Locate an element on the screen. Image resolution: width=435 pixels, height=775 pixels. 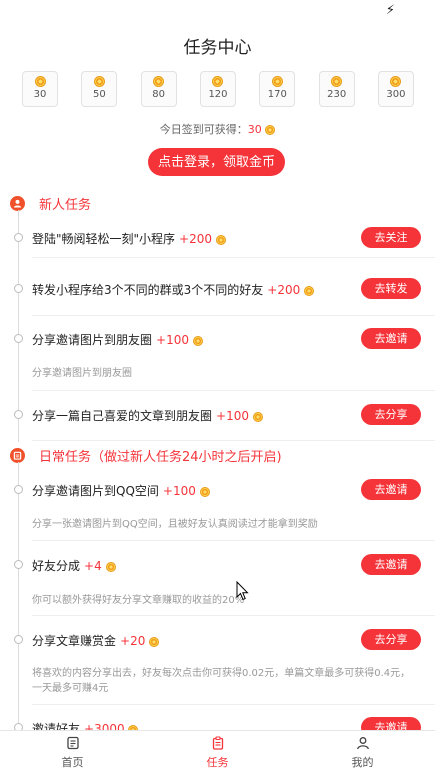
signin-day-5: 170 is located at coordinates (277, 89).